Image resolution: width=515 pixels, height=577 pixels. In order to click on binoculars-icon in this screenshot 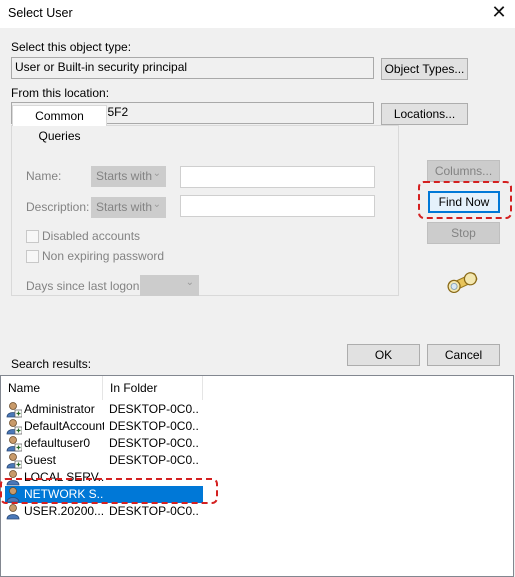, I will do `click(462, 283)`.